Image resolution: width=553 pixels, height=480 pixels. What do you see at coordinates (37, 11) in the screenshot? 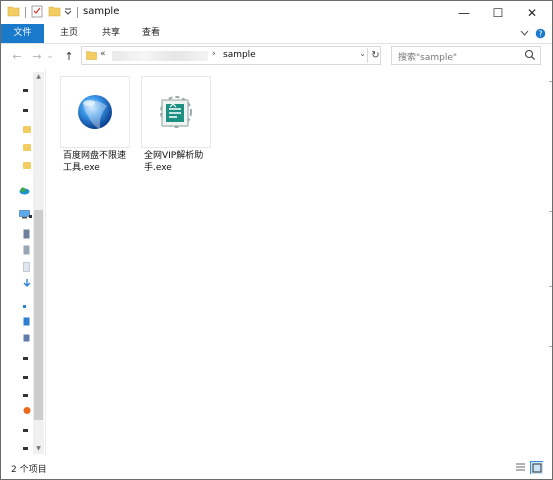
I see `properties-icon` at bounding box center [37, 11].